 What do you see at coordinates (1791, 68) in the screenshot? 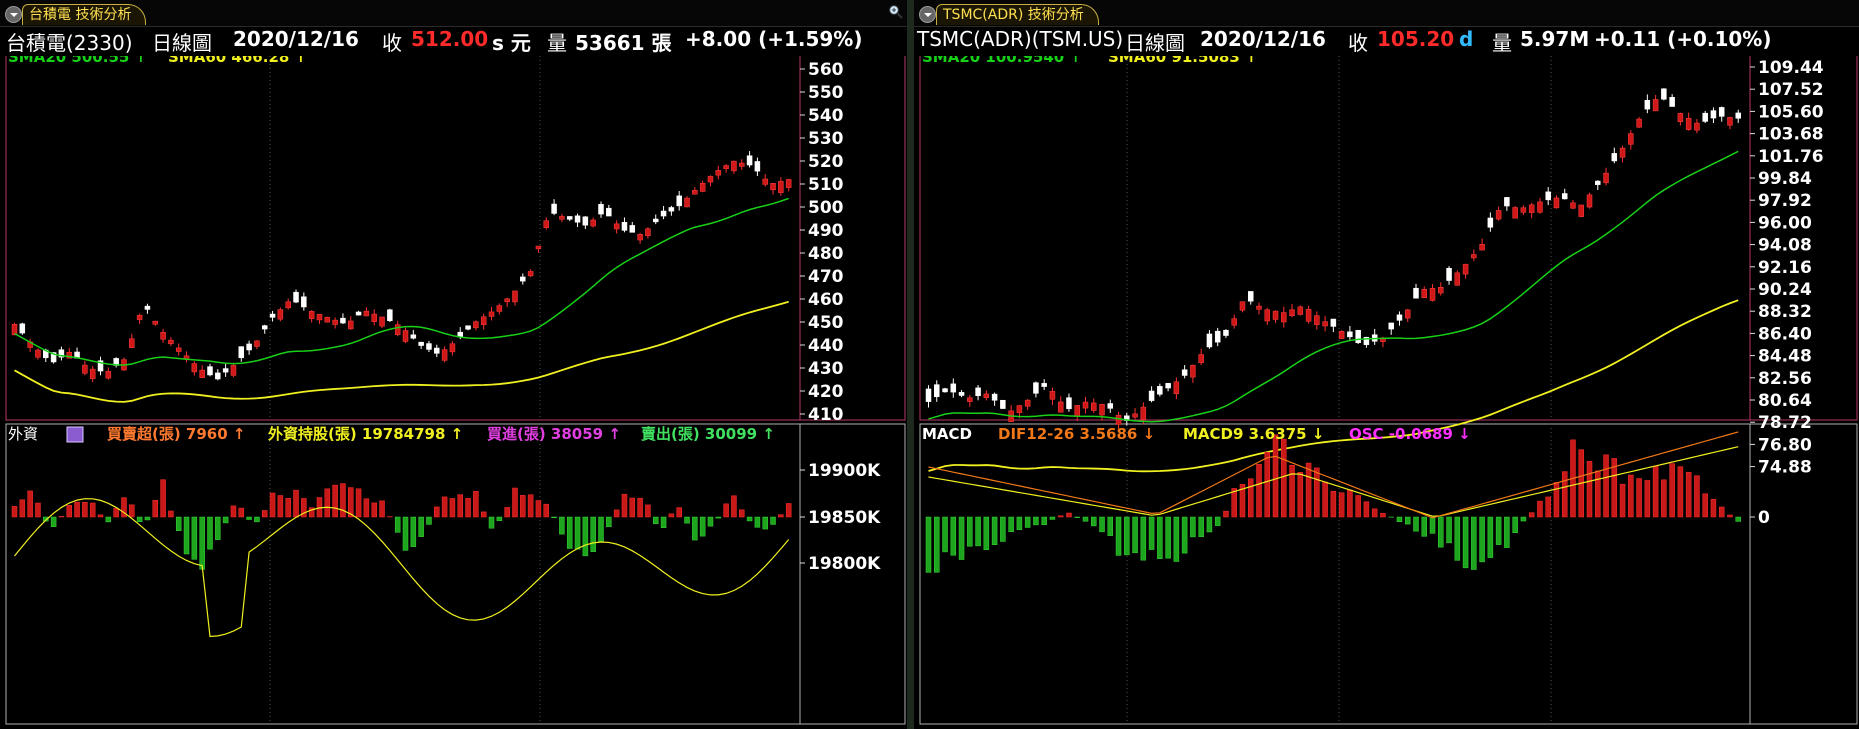
I see `y-axis-label: 109.44` at bounding box center [1791, 68].